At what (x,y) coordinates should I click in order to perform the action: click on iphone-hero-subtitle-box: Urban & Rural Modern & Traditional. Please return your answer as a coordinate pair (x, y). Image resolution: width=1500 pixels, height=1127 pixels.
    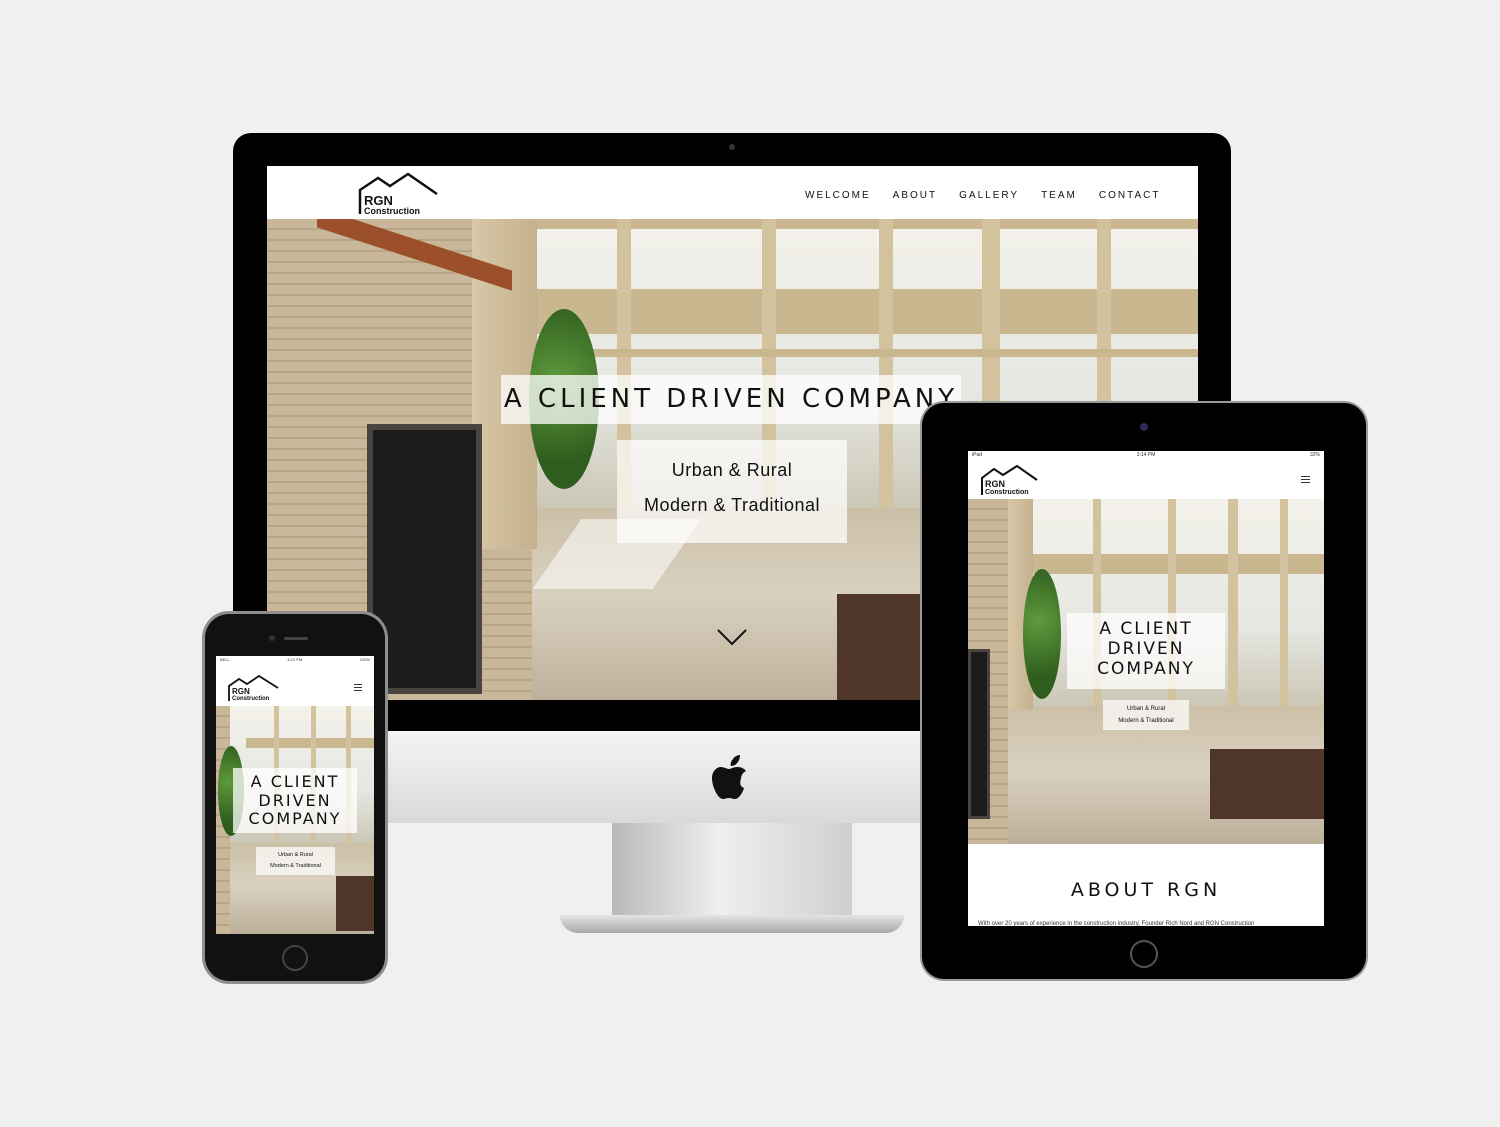
    Looking at the image, I should click on (295, 861).